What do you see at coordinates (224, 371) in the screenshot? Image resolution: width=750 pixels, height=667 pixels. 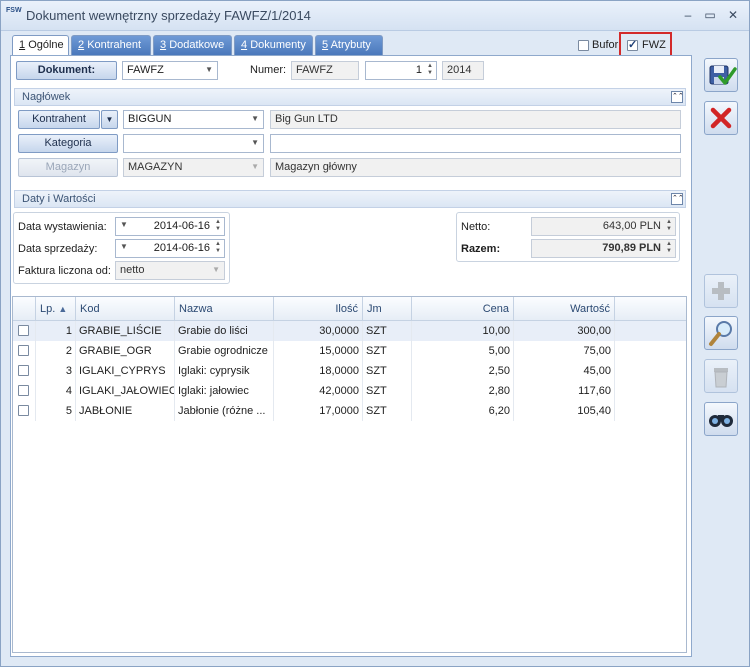 I see `nazwa-cell: Iglaki: cyprysik` at bounding box center [224, 371].